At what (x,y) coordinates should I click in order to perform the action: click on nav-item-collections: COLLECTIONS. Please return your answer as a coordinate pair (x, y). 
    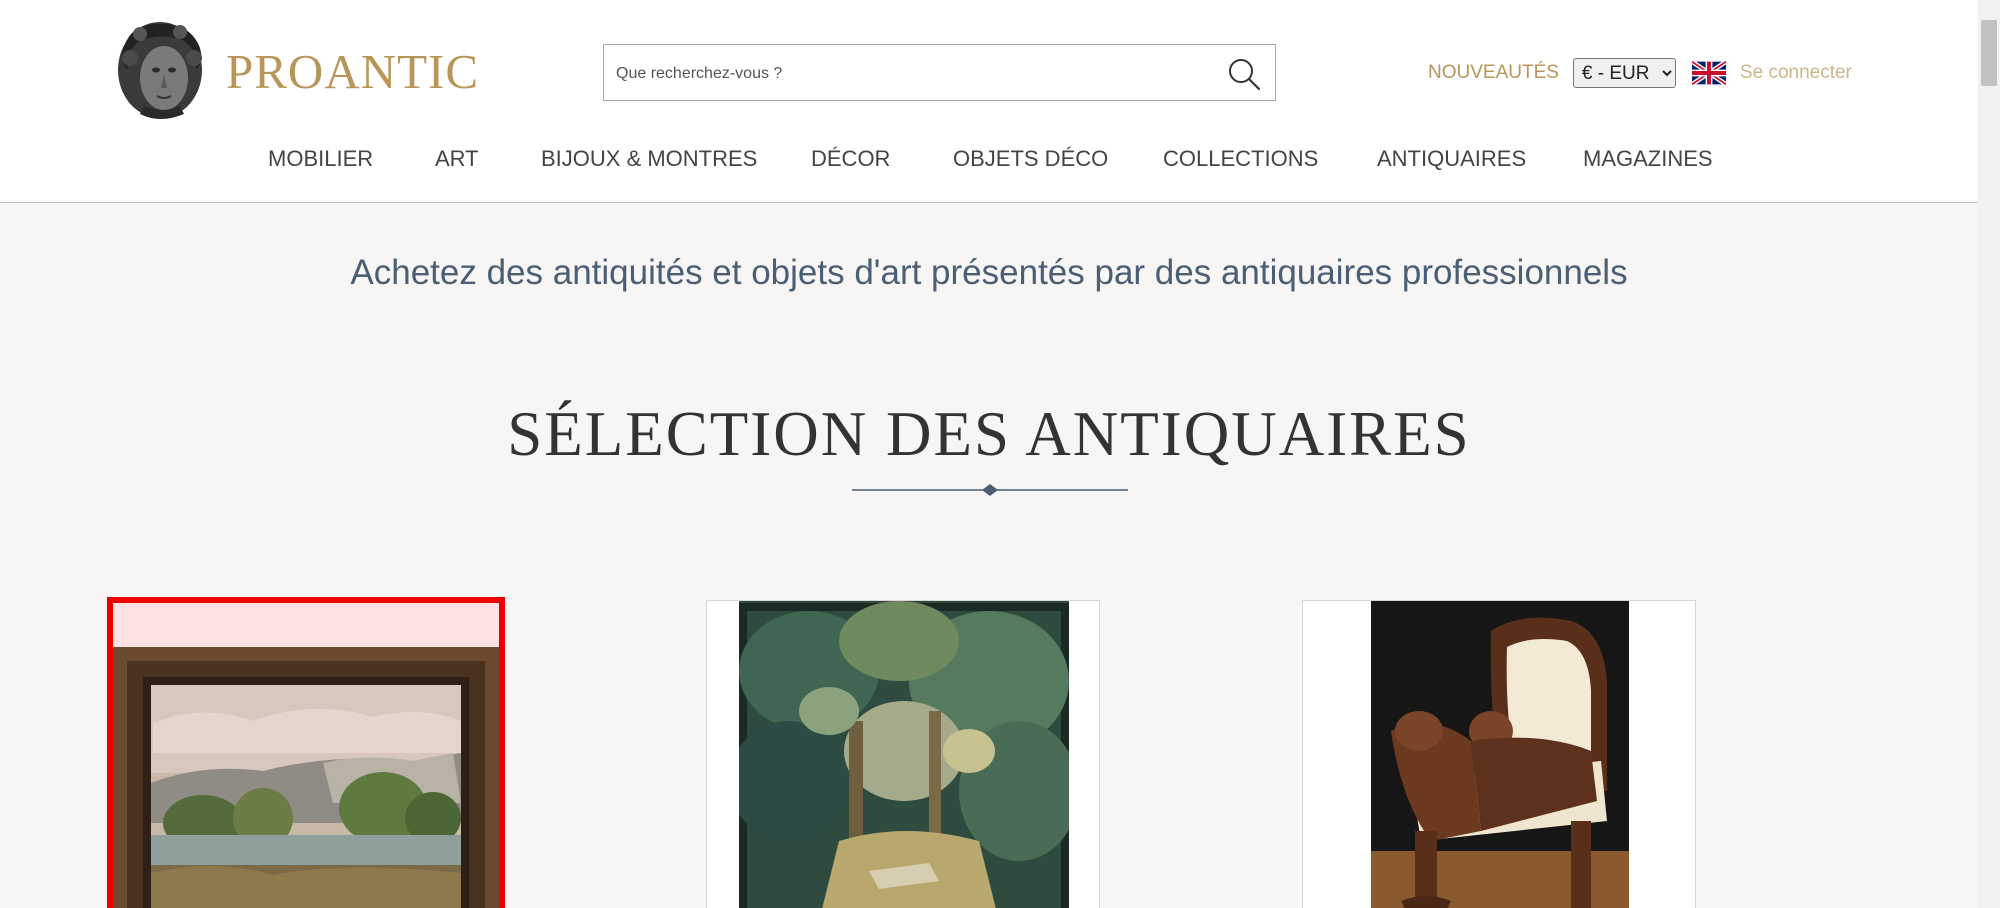
    Looking at the image, I should click on (1240, 159).